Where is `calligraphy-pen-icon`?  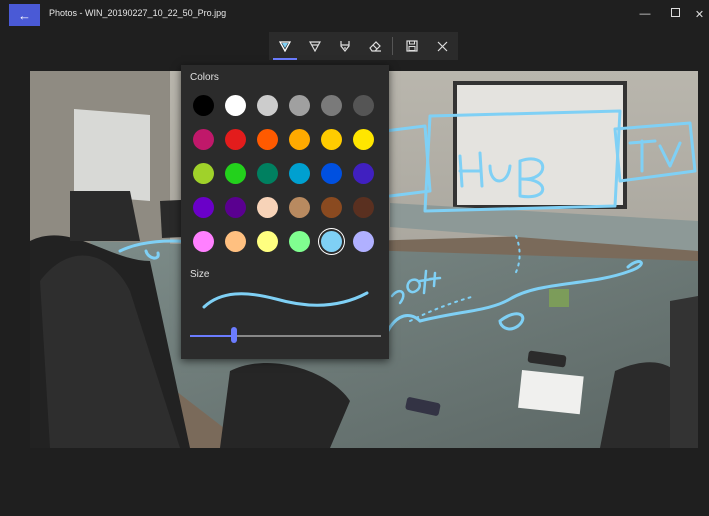 calligraphy-pen-icon is located at coordinates (345, 46).